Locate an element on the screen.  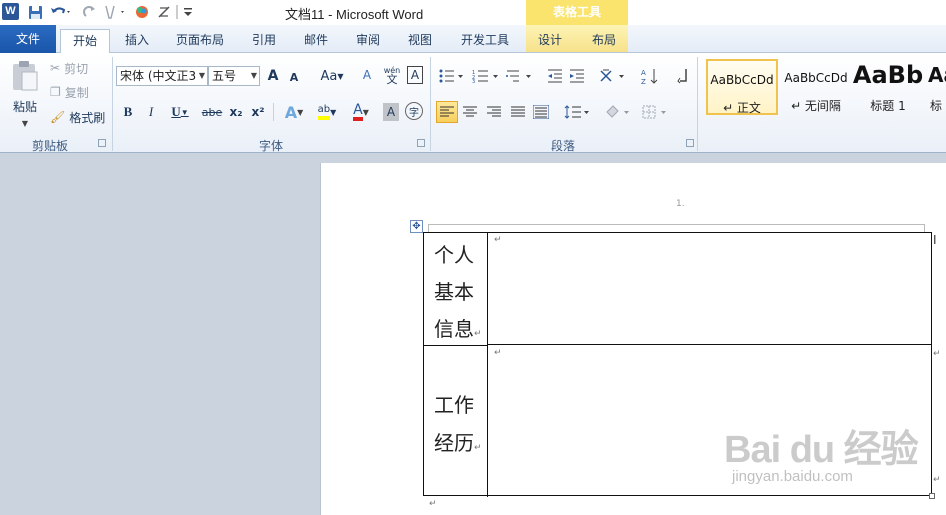
font-name-value: 宋体 (中文正3 is located at coordinates (158, 76).